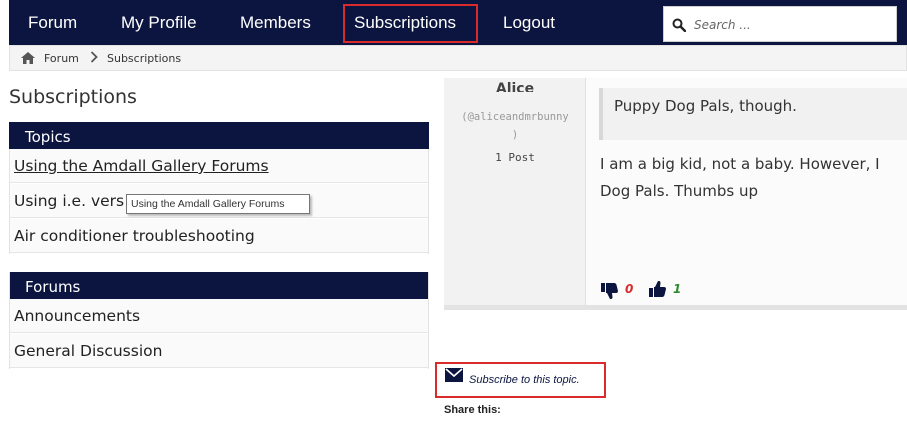 The width and height of the screenshot is (907, 424). Describe the element at coordinates (458, 58) in the screenshot. I see `breadcrumb: Forum Subscriptions` at that location.